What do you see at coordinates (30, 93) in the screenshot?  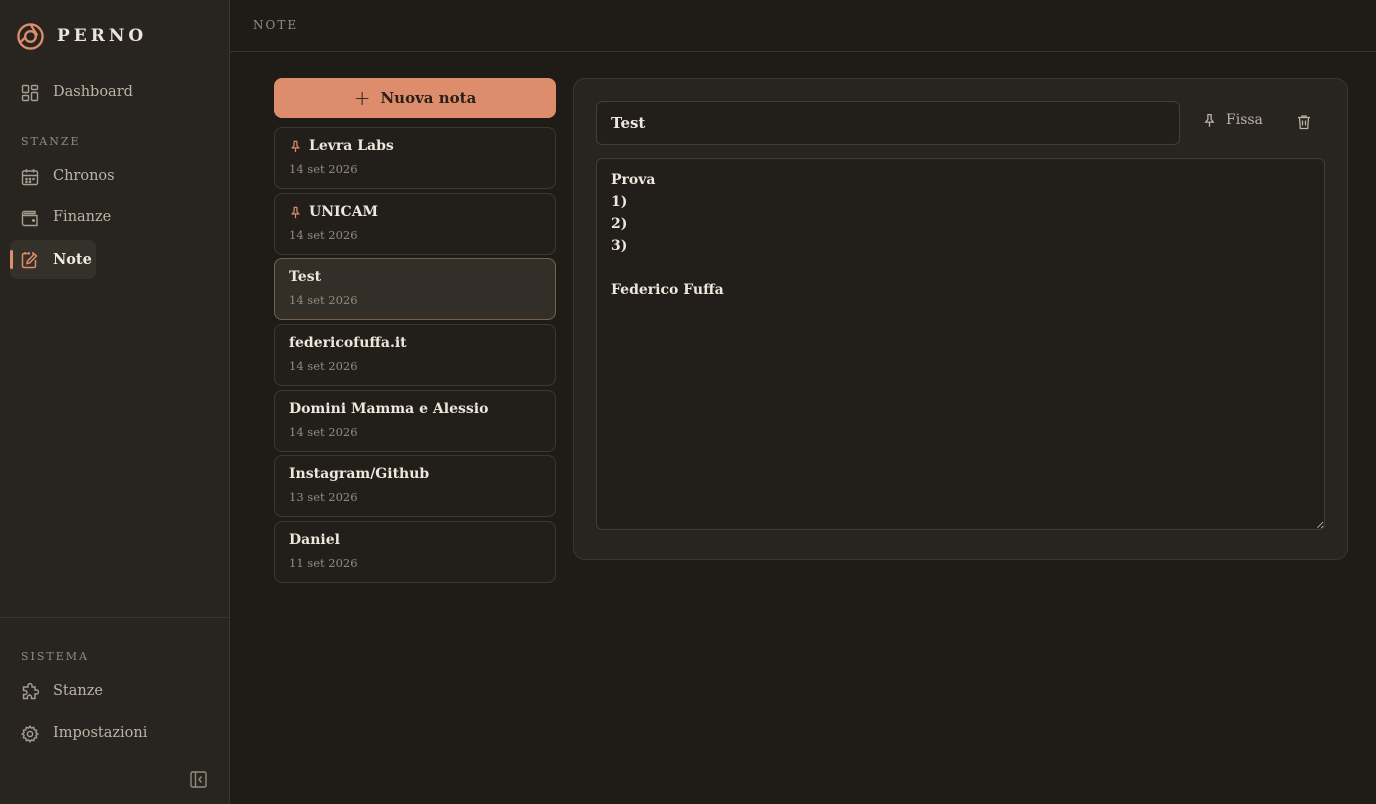 I see `dashboard-icon` at bounding box center [30, 93].